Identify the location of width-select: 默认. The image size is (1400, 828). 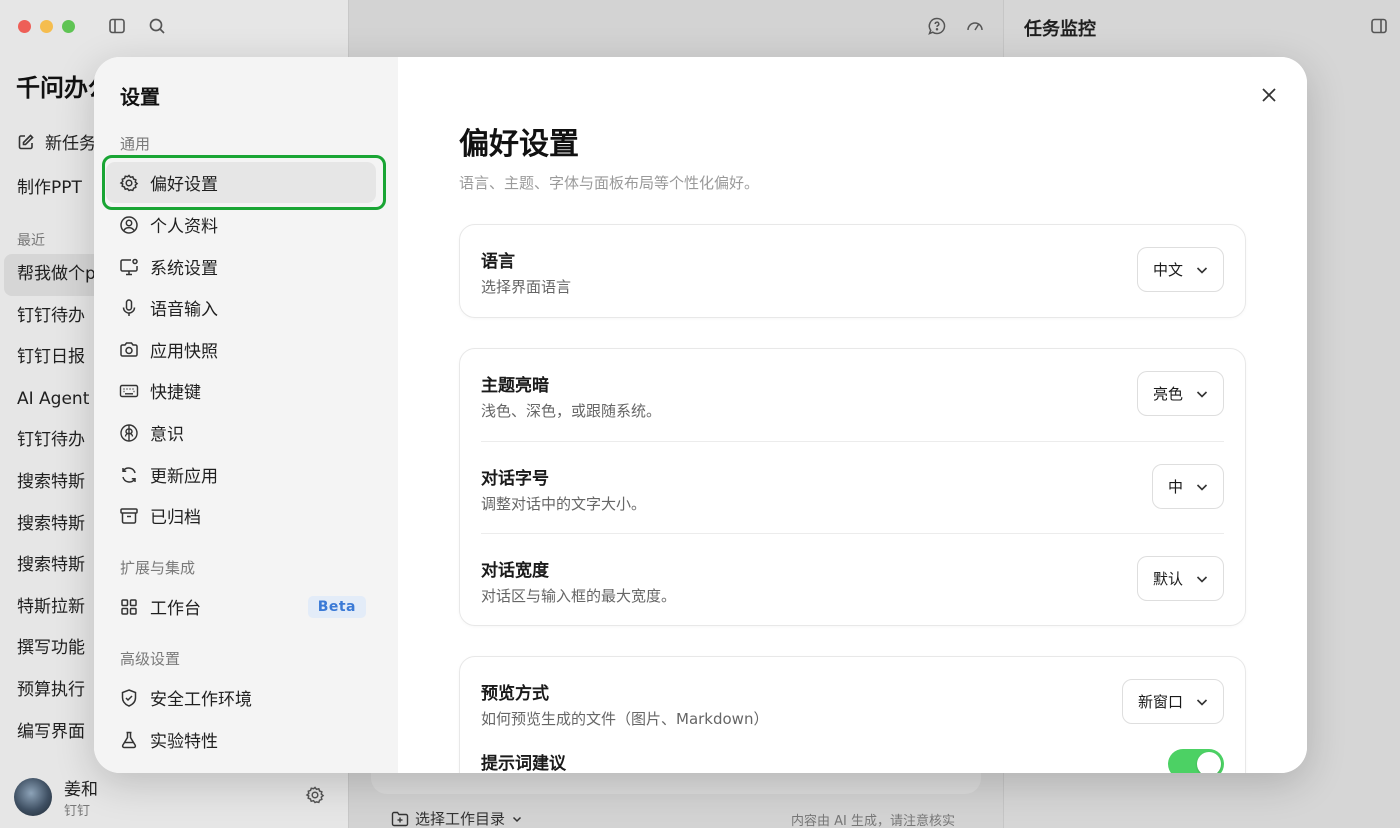
(1180, 578).